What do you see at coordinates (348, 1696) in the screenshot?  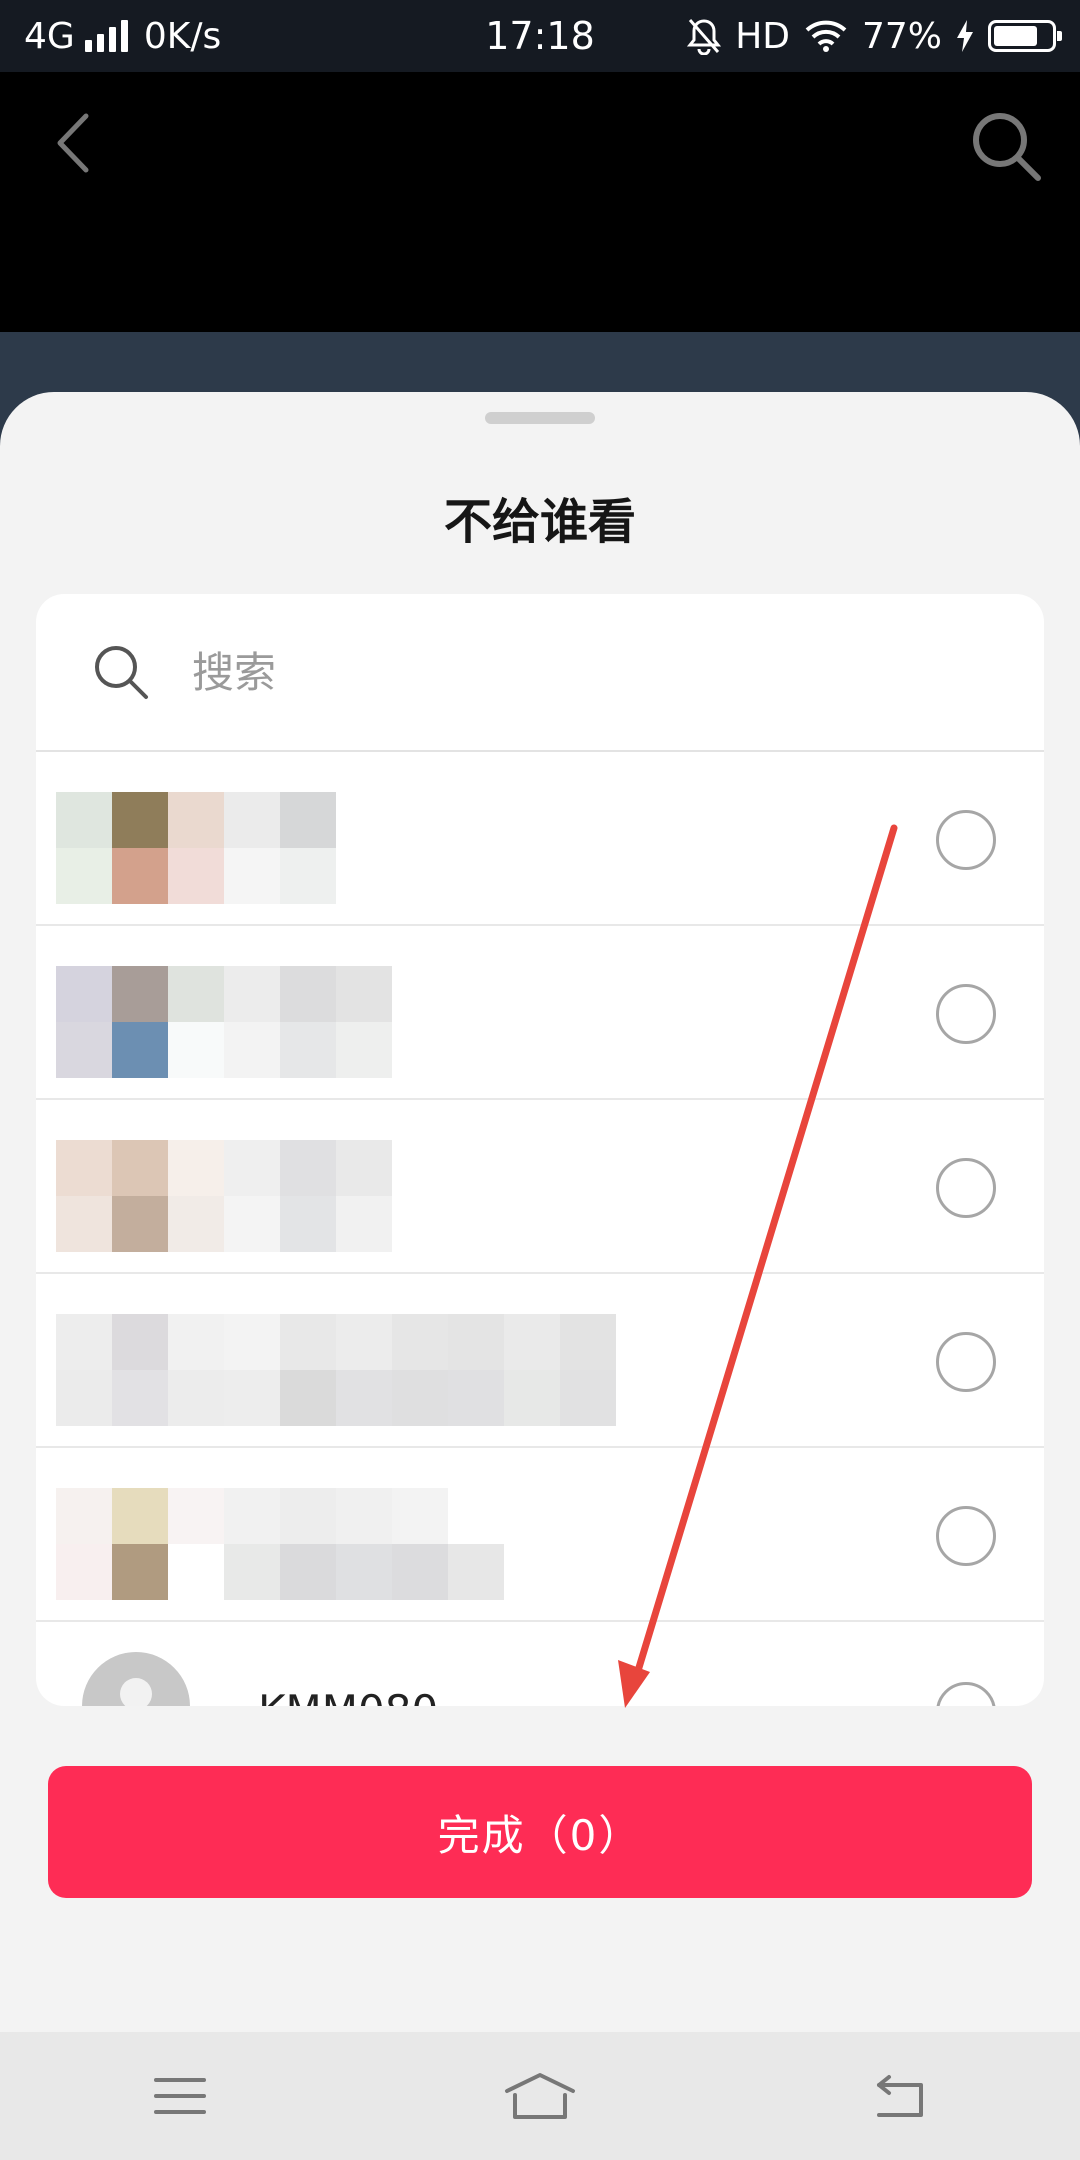 I see `contact-name: KMM080` at bounding box center [348, 1696].